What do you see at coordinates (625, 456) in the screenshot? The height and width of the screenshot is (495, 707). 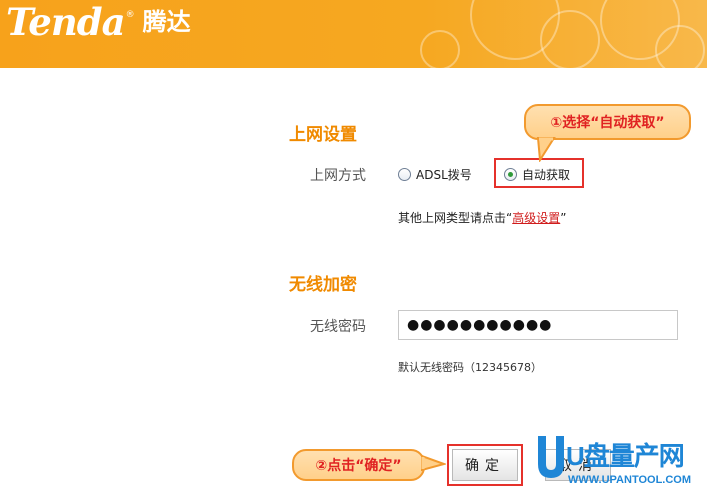 I see `watermark-title: U盘量产网` at bounding box center [625, 456].